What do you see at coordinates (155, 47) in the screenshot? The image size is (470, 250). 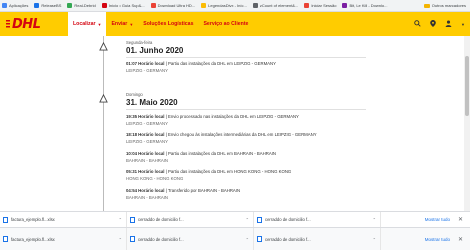 I see `day-header: Segunda-feira 01. Junho 2020` at bounding box center [155, 47].